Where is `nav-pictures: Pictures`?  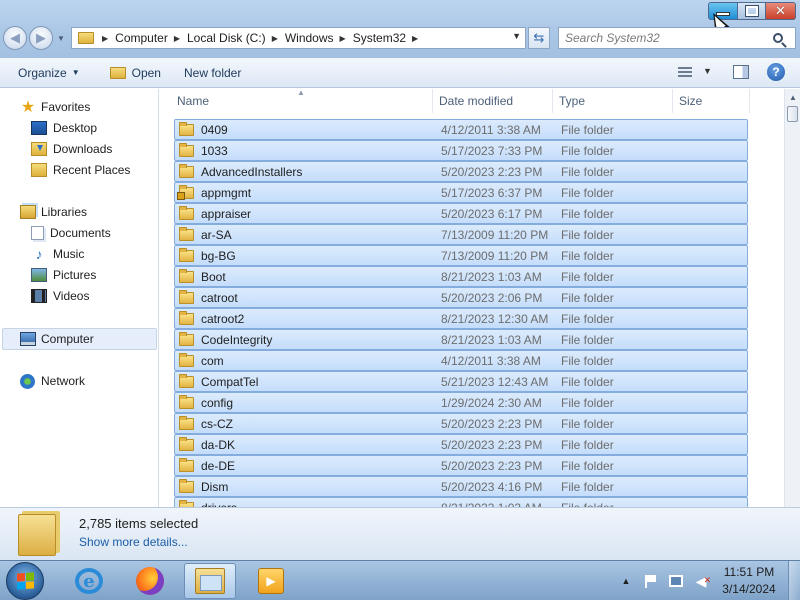 nav-pictures: Pictures is located at coordinates (63, 275).